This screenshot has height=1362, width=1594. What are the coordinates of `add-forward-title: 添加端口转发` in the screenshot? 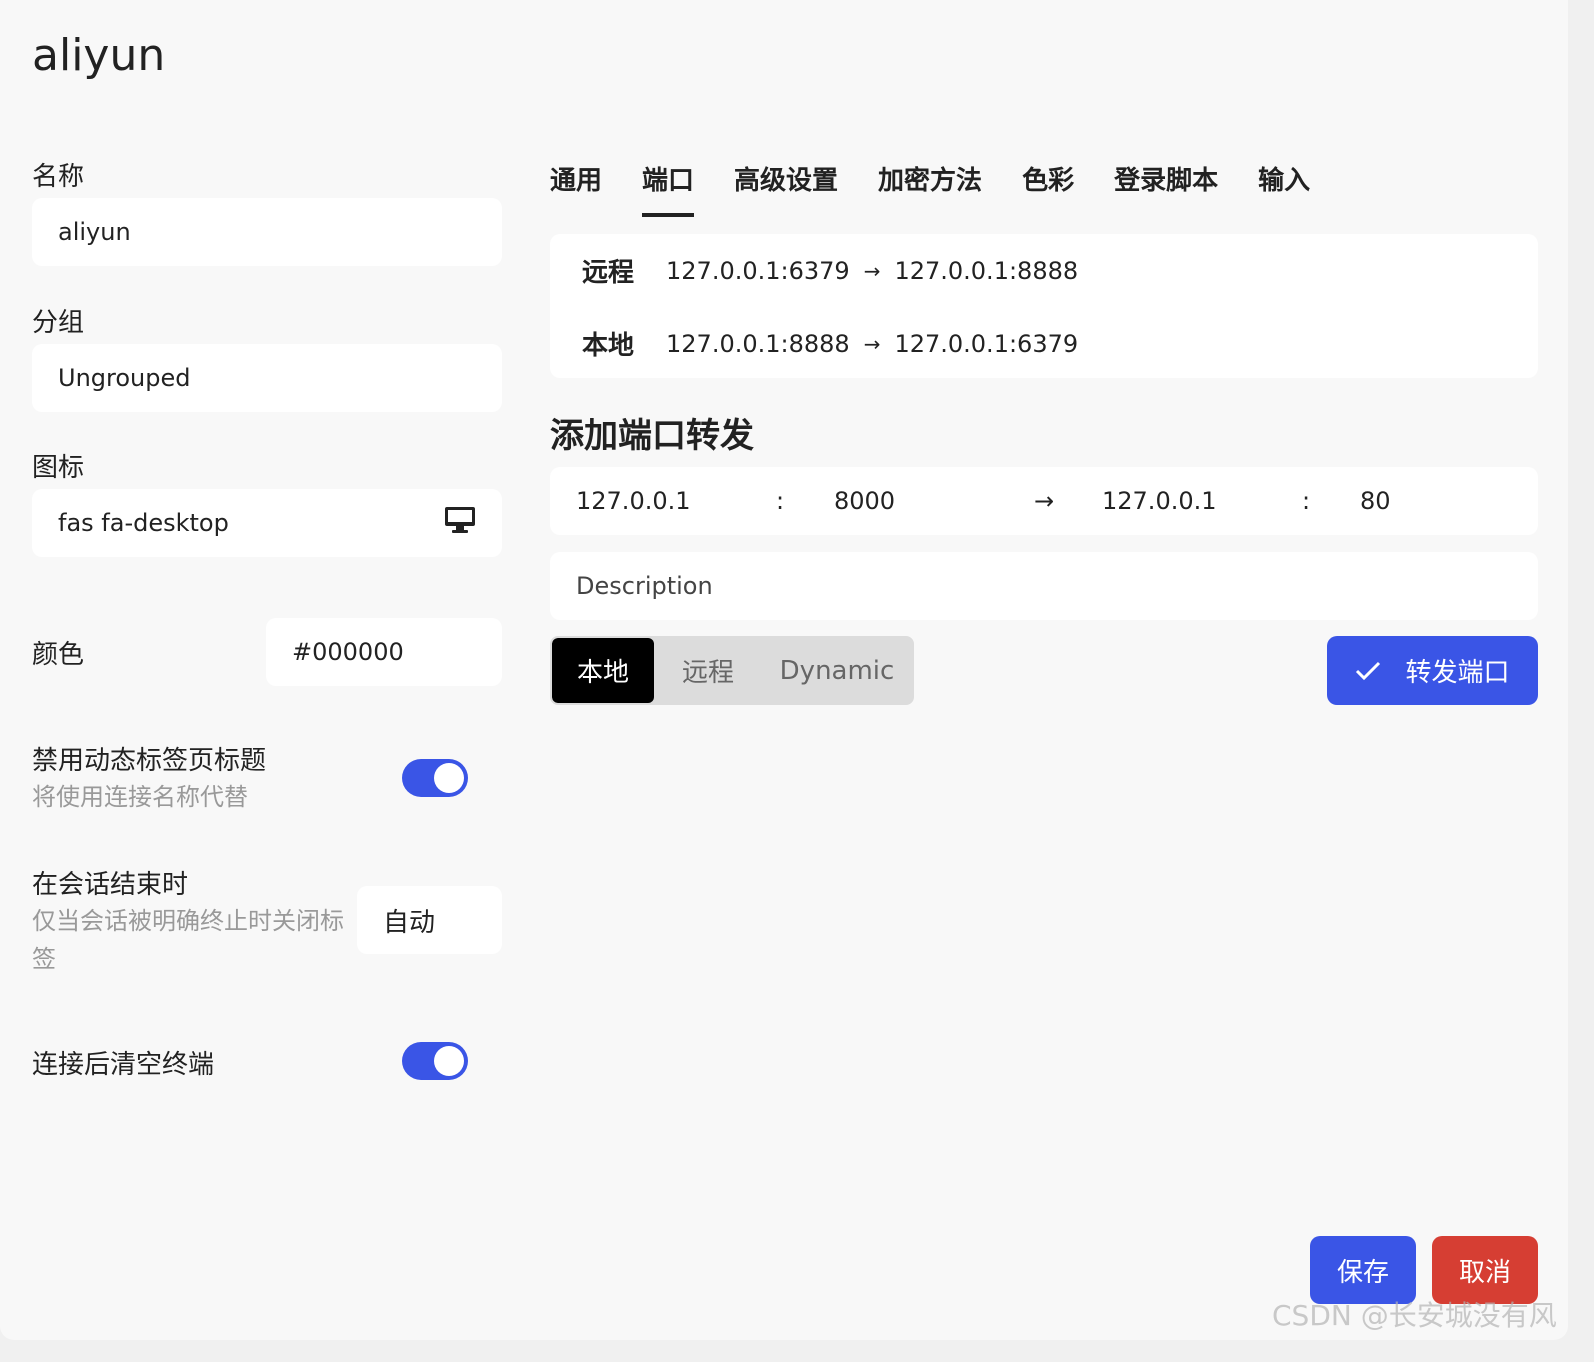 It's located at (652, 436).